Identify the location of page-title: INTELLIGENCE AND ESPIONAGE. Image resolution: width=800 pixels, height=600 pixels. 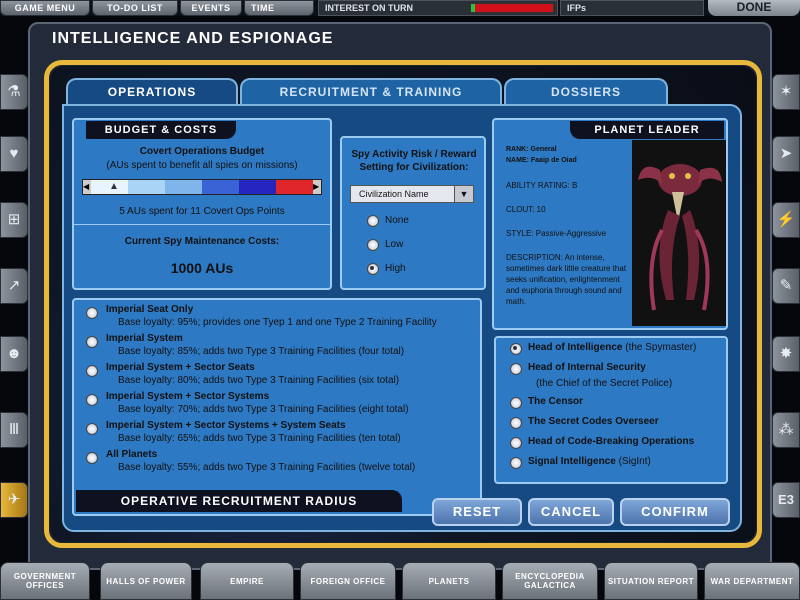
(193, 38).